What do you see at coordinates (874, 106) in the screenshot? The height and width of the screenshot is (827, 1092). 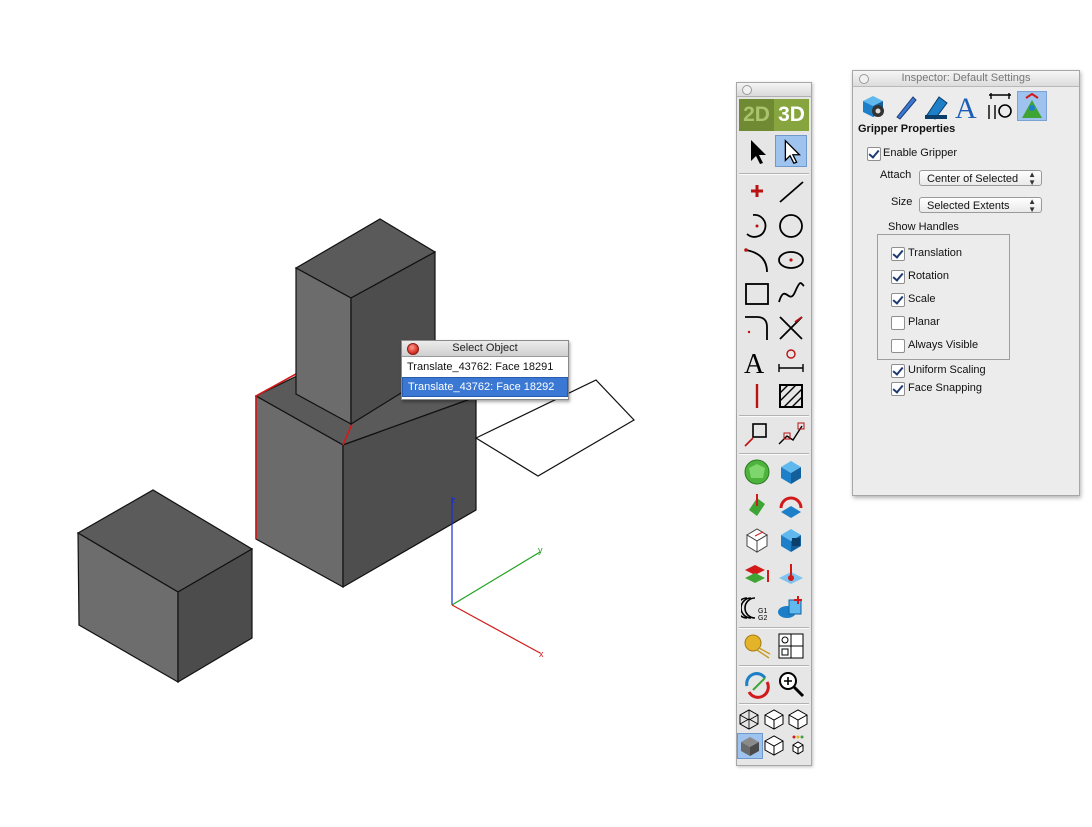 I see `object-settings-icon` at bounding box center [874, 106].